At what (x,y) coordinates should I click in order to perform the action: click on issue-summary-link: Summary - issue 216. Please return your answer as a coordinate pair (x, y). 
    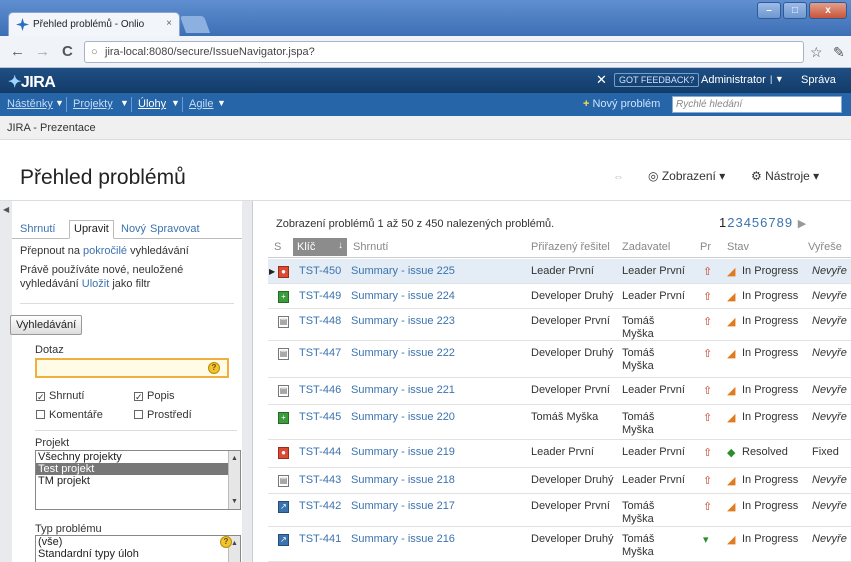
    Looking at the image, I should click on (403, 539).